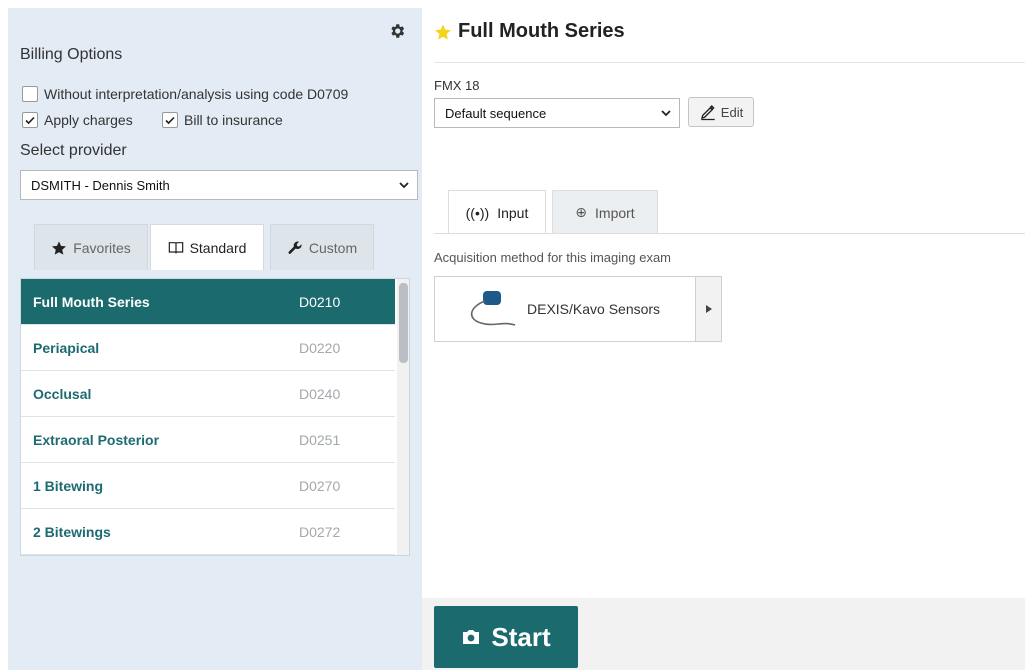 Image resolution: width=1025 pixels, height=670 pixels. I want to click on tab-custom: Custom, so click(322, 247).